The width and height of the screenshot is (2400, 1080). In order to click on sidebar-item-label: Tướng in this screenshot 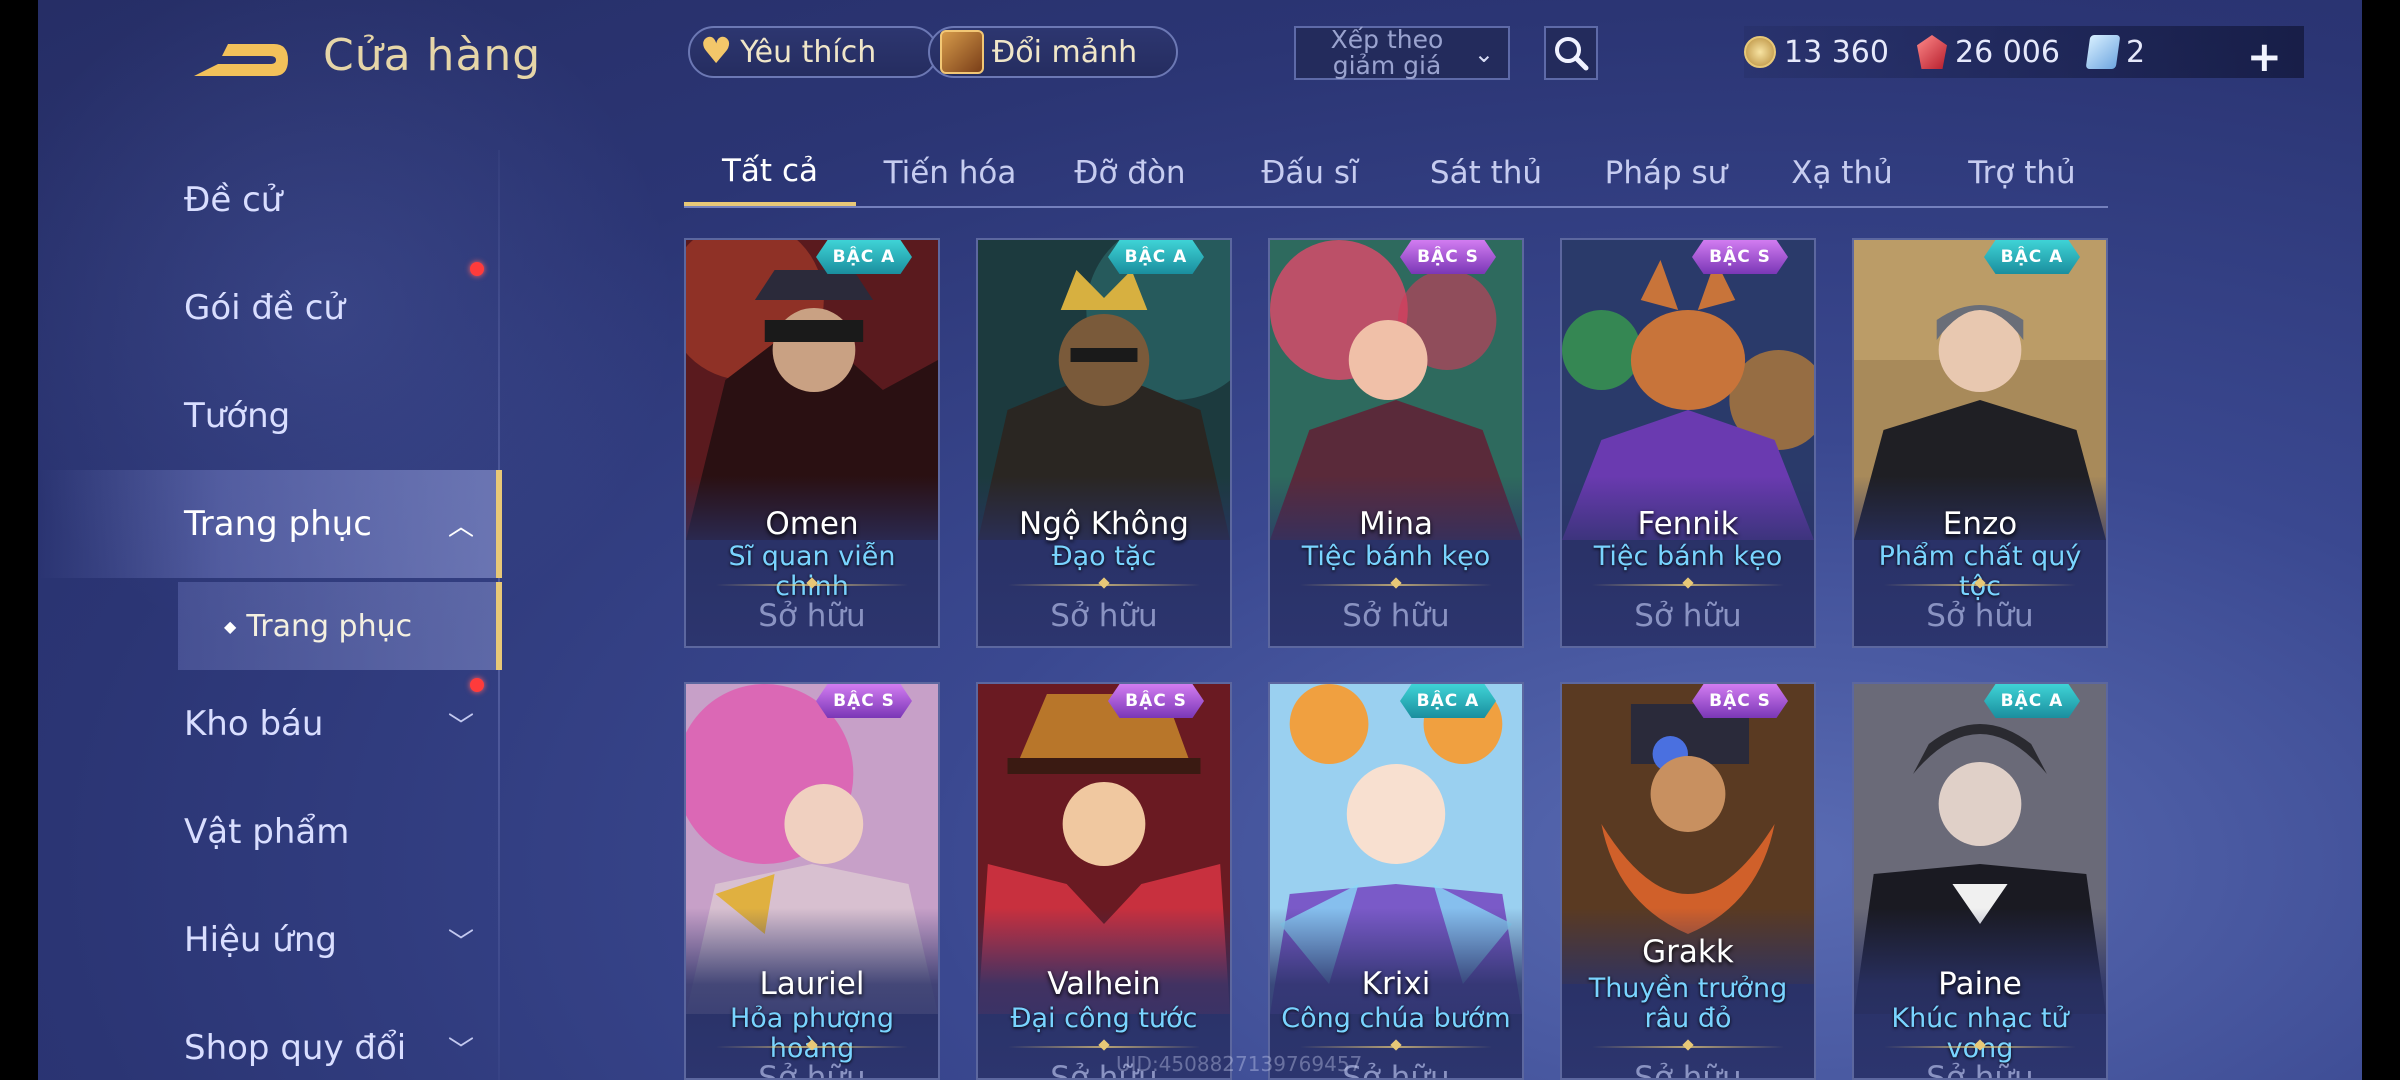, I will do `click(237, 416)`.